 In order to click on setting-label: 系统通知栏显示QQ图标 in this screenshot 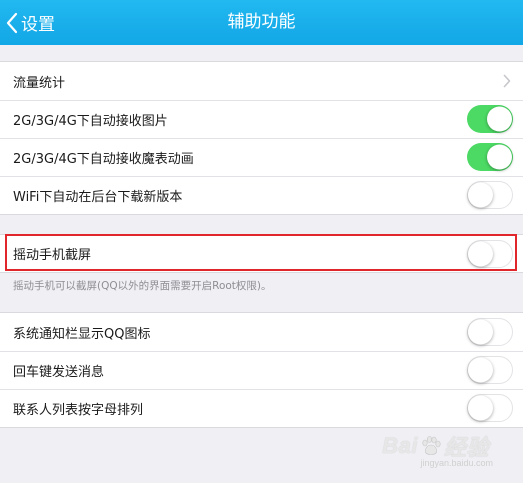, I will do `click(82, 334)`.